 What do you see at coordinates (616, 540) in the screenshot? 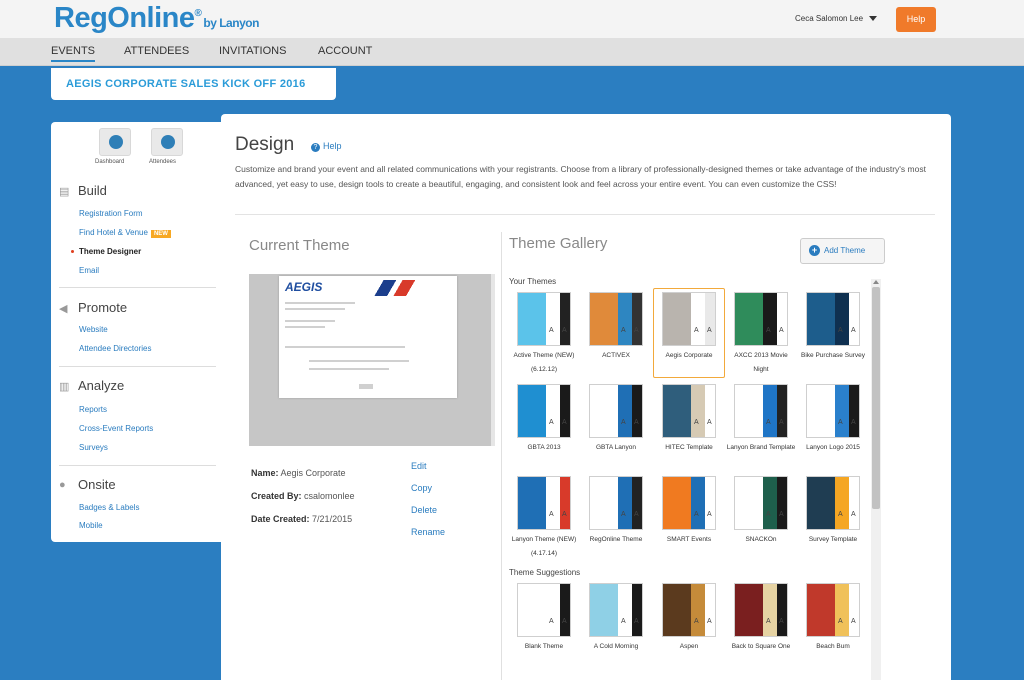
I see `theme-name: RegOnline Theme` at bounding box center [616, 540].